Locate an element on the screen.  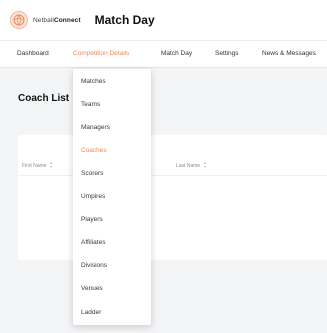
netball-icon is located at coordinates (19, 20).